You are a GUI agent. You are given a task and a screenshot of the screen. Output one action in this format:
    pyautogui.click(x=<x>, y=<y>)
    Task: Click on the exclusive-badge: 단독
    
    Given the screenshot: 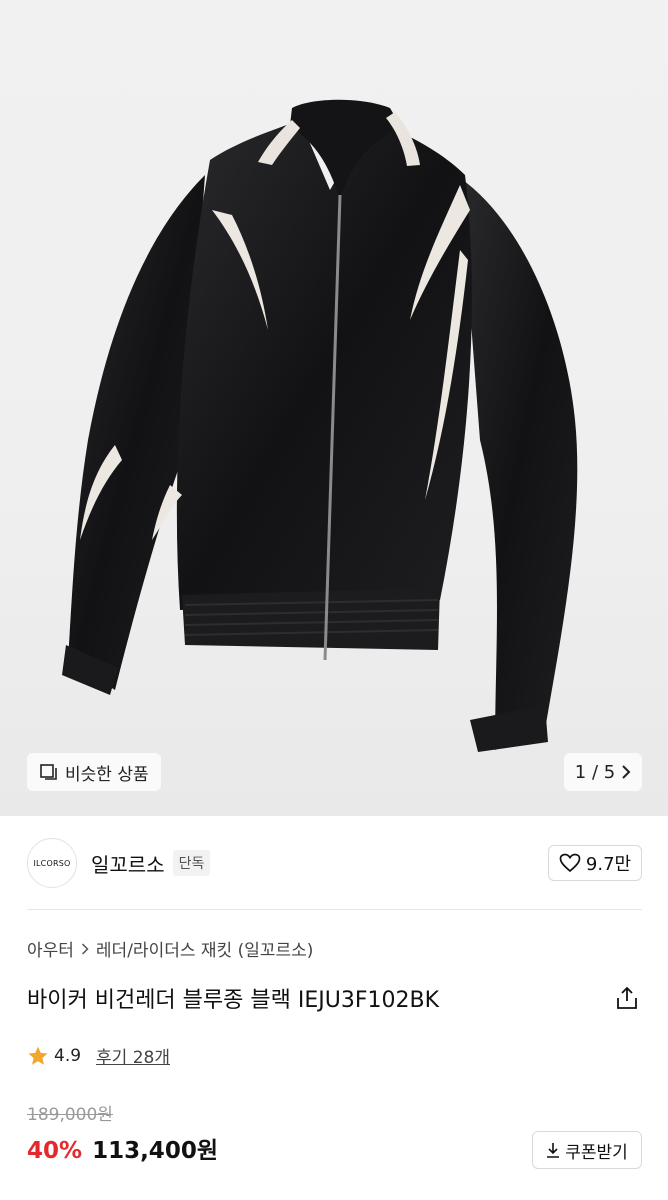 What is the action you would take?
    pyautogui.click(x=191, y=863)
    